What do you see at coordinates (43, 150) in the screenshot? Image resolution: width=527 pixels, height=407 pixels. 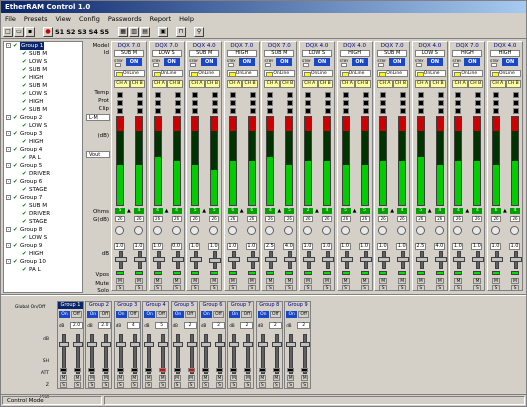 I see `tree-group: - ✔ Group 4` at bounding box center [43, 150].